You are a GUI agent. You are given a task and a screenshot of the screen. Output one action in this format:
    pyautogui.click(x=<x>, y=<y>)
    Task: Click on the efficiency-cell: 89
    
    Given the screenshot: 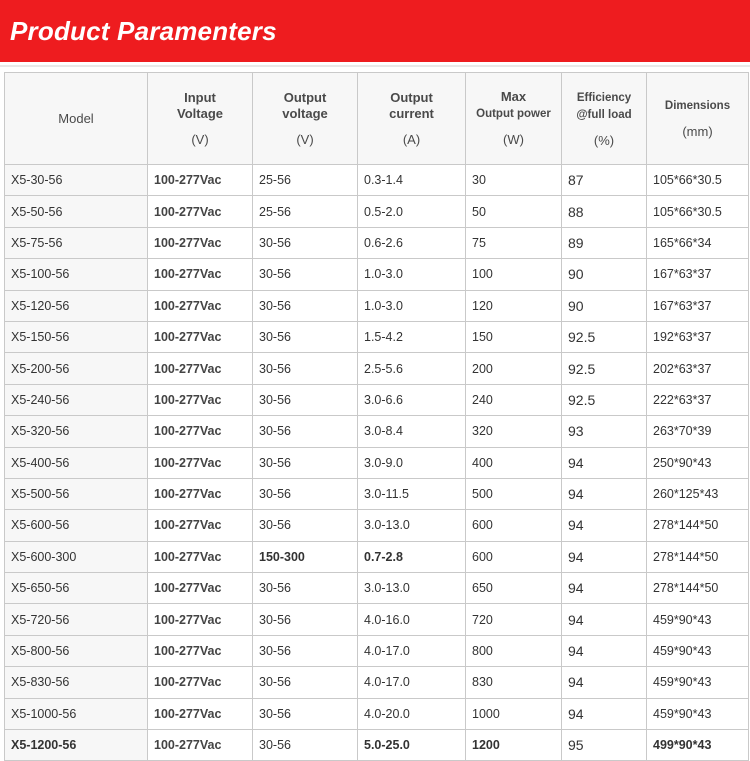 What is the action you would take?
    pyautogui.click(x=604, y=243)
    